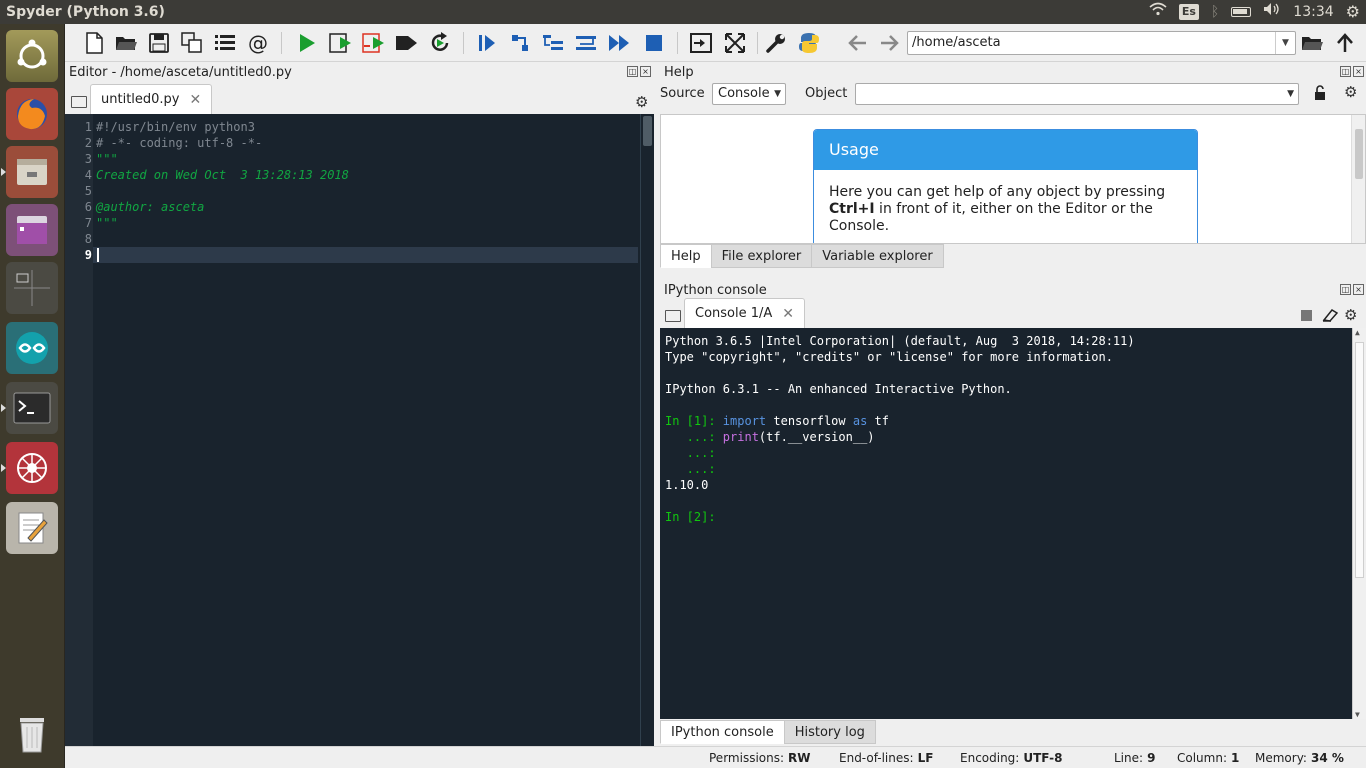 This screenshot has height=768, width=1366. I want to click on status-line: Line: 9, so click(1134, 758).